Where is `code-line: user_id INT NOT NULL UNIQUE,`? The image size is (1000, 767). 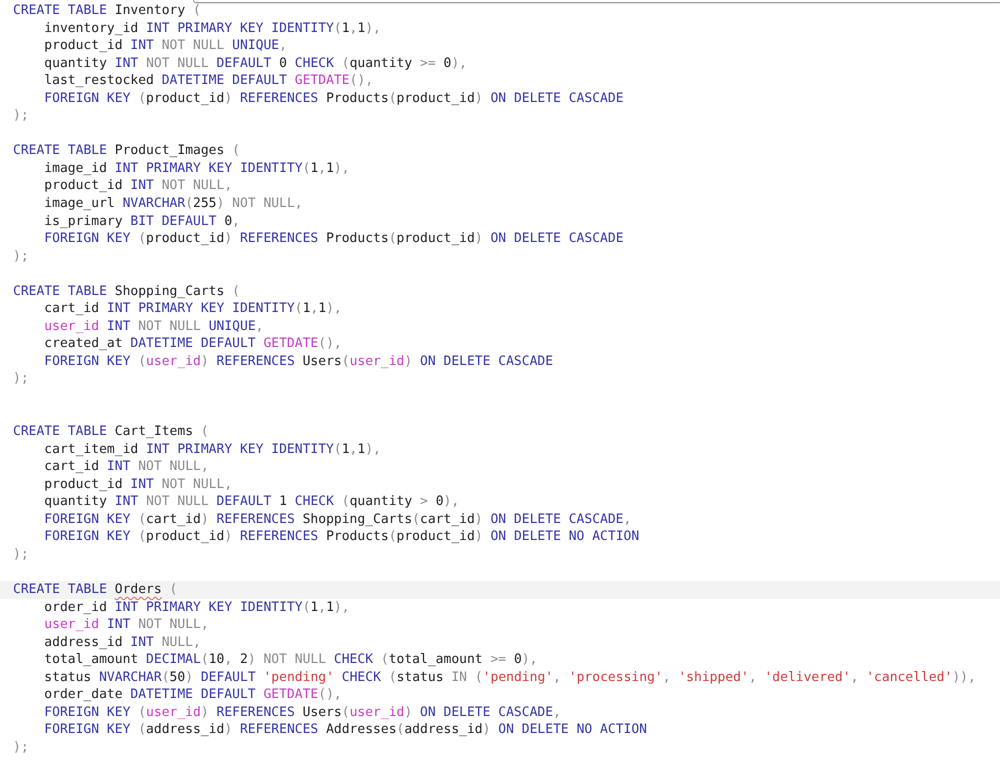 code-line: user_id INT NOT NULL UNIQUE, is located at coordinates (154, 327).